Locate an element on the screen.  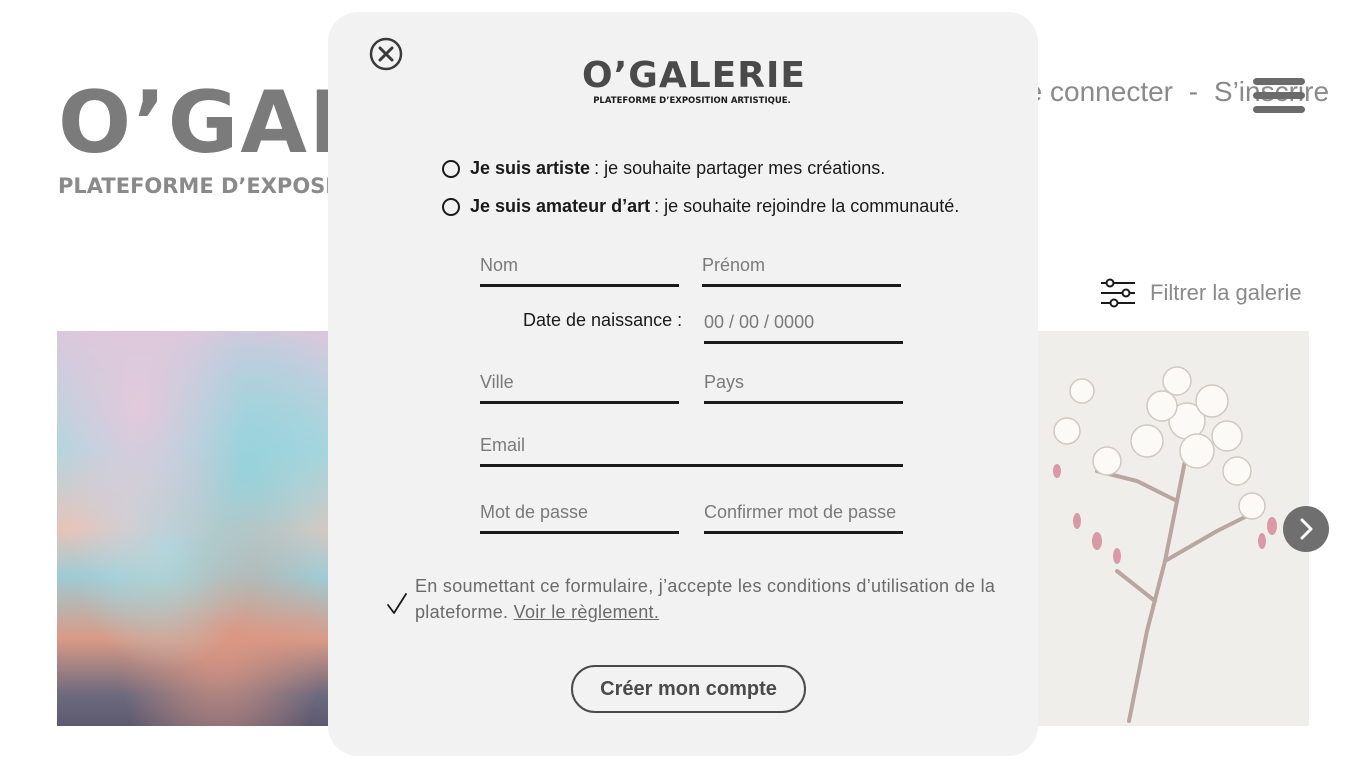
birthdate-field: 00 / 00 / 0000 is located at coordinates (803, 326).